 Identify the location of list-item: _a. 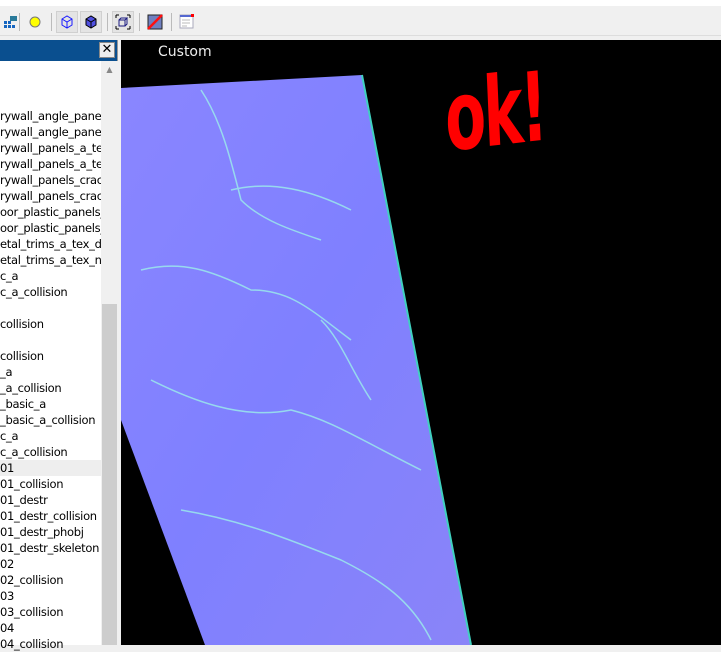
(50, 372).